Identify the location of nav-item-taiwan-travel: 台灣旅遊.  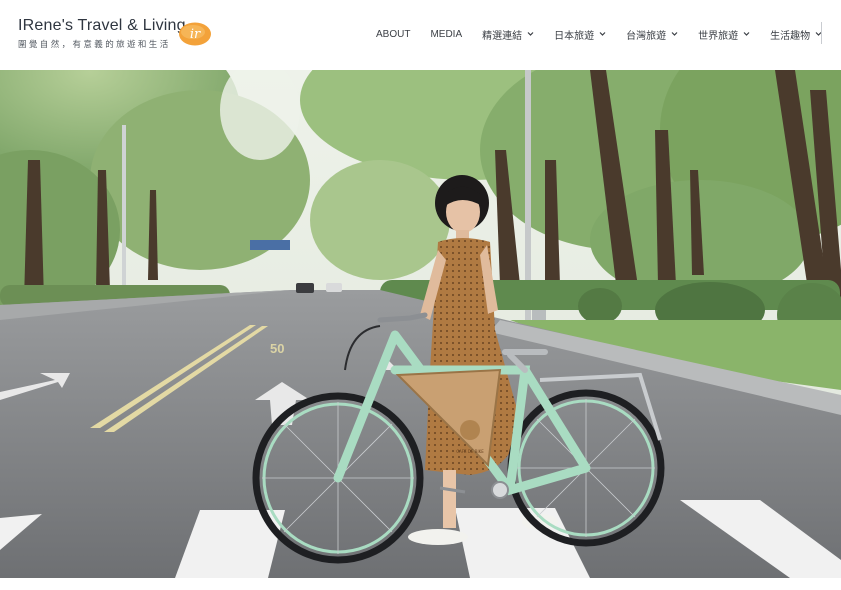
(652, 34).